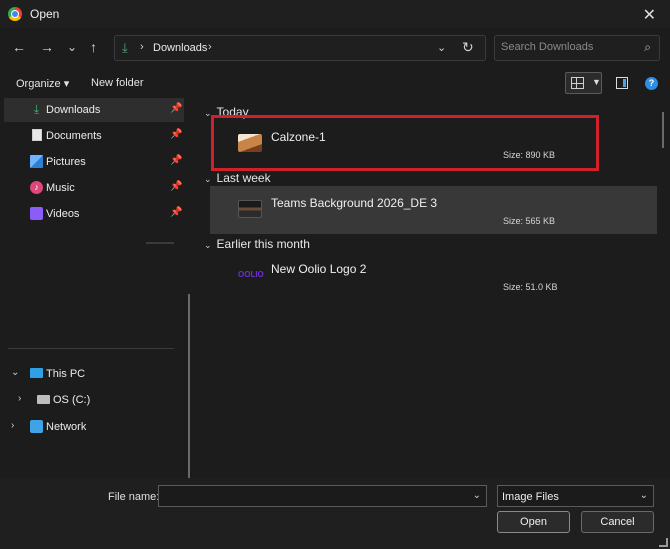 The image size is (670, 549). Describe the element at coordinates (529, 221) in the screenshot. I see `file-size: Size: 565 KB` at that location.